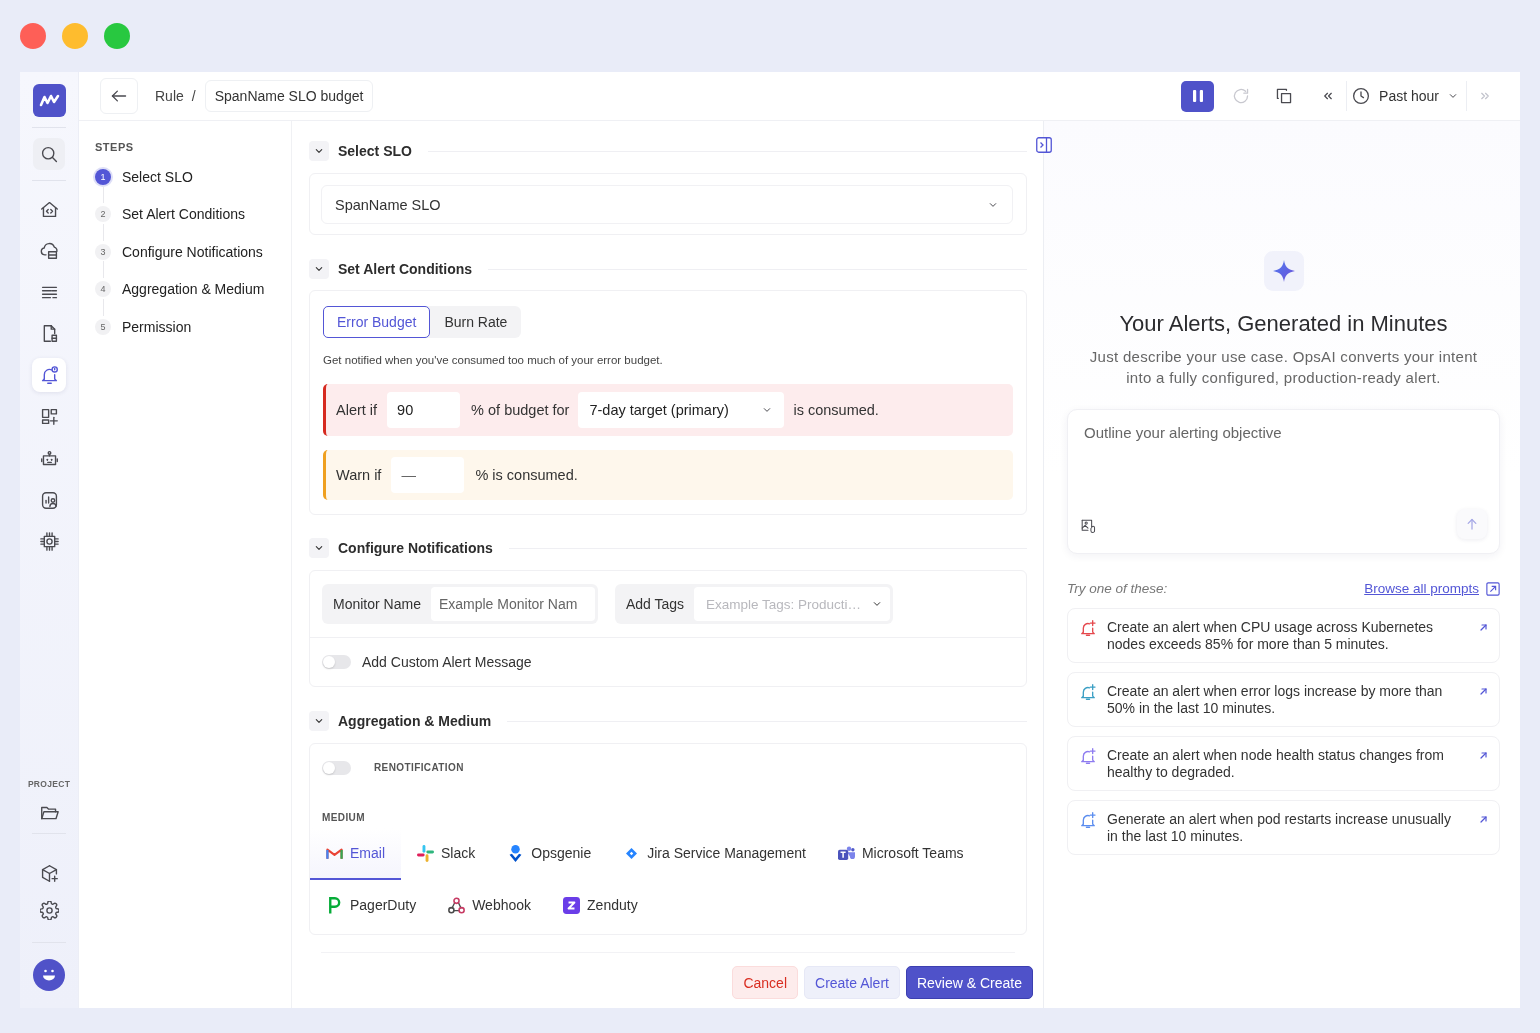  Describe the element at coordinates (103, 289) in the screenshot. I see `step-number: 4` at that location.